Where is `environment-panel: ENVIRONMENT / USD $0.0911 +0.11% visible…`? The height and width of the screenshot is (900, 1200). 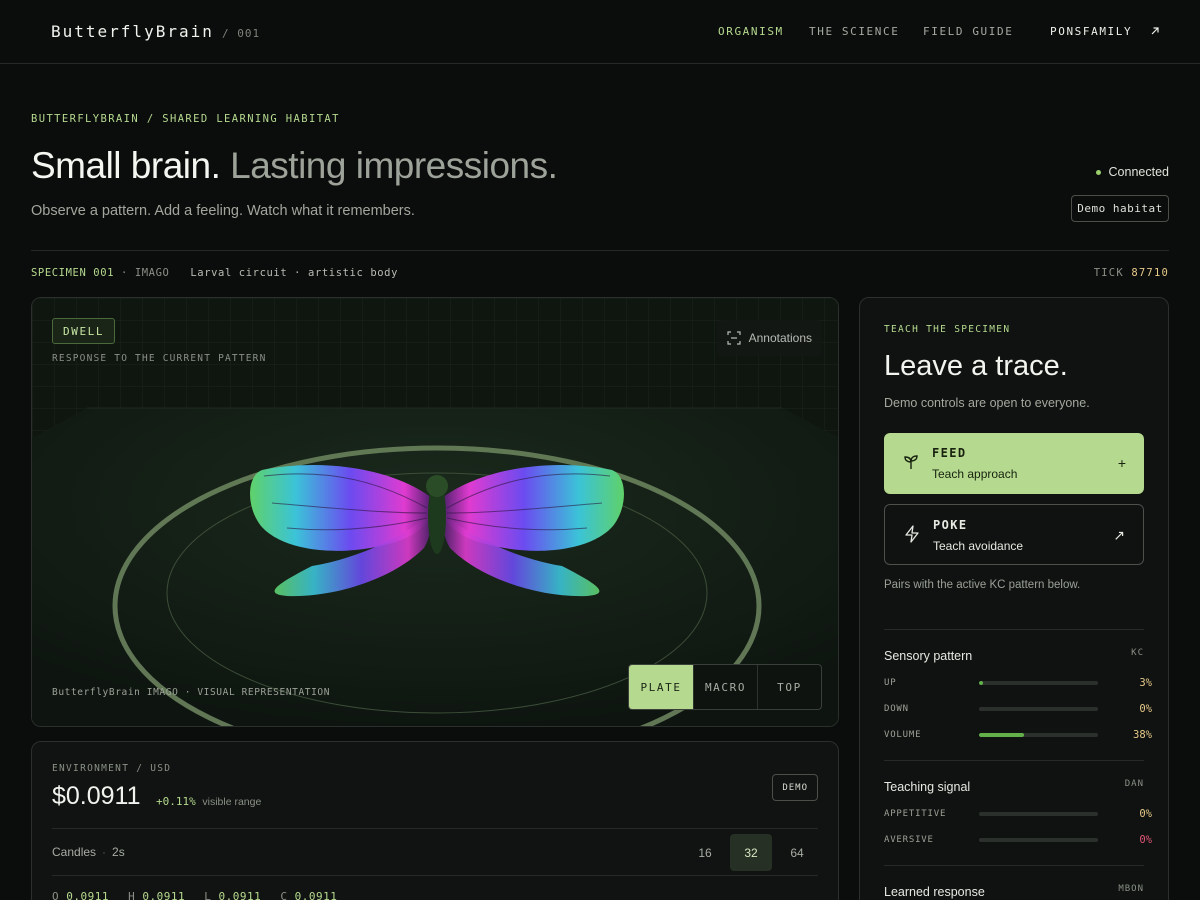 environment-panel: ENVIRONMENT / USD $0.0911 +0.11% visible… is located at coordinates (435, 820).